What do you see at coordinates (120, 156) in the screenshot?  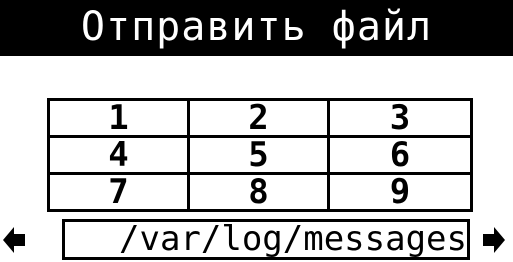 I see `key-4: 4` at bounding box center [120, 156].